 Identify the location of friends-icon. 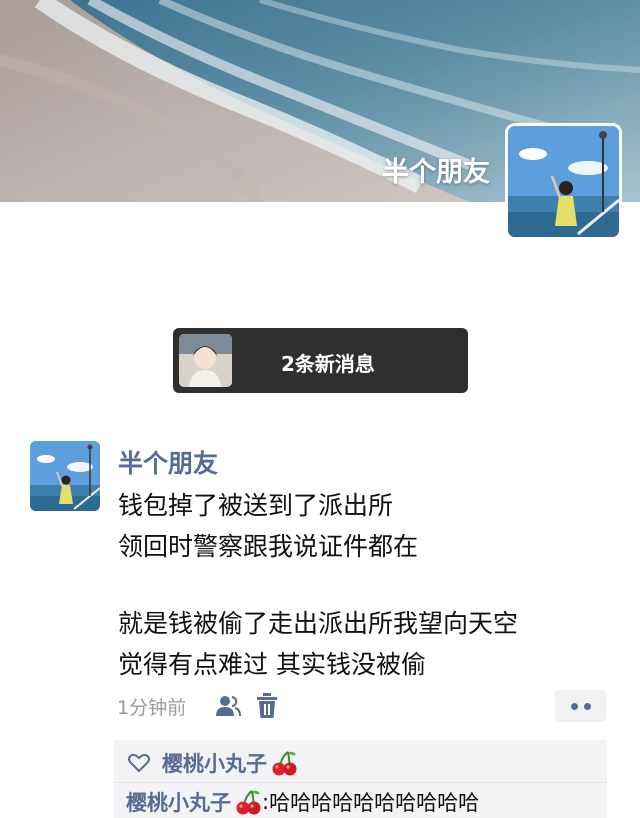
(228, 706).